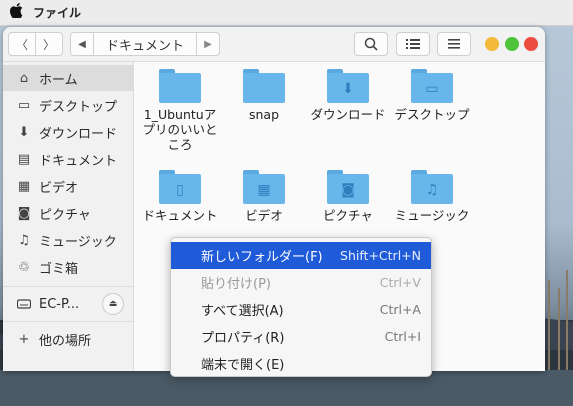 The width and height of the screenshot is (573, 406). Describe the element at coordinates (24, 105) in the screenshot. I see `desktop-icon: ▭` at that location.